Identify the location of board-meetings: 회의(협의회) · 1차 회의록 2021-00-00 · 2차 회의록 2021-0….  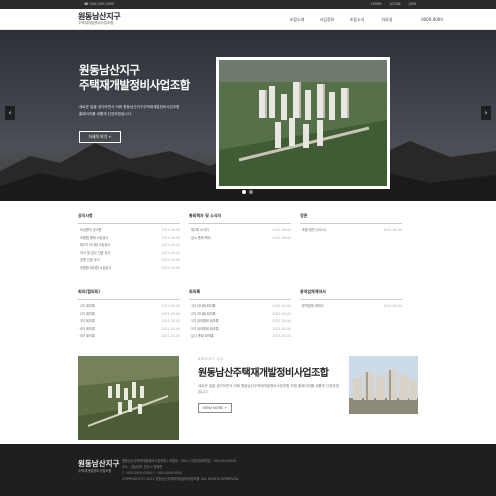
(129, 315).